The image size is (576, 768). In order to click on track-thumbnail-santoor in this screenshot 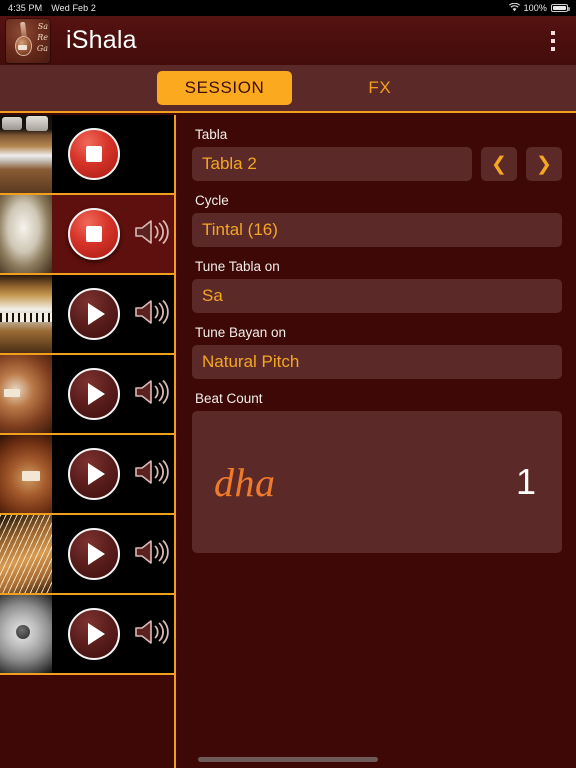, I will do `click(26, 554)`.